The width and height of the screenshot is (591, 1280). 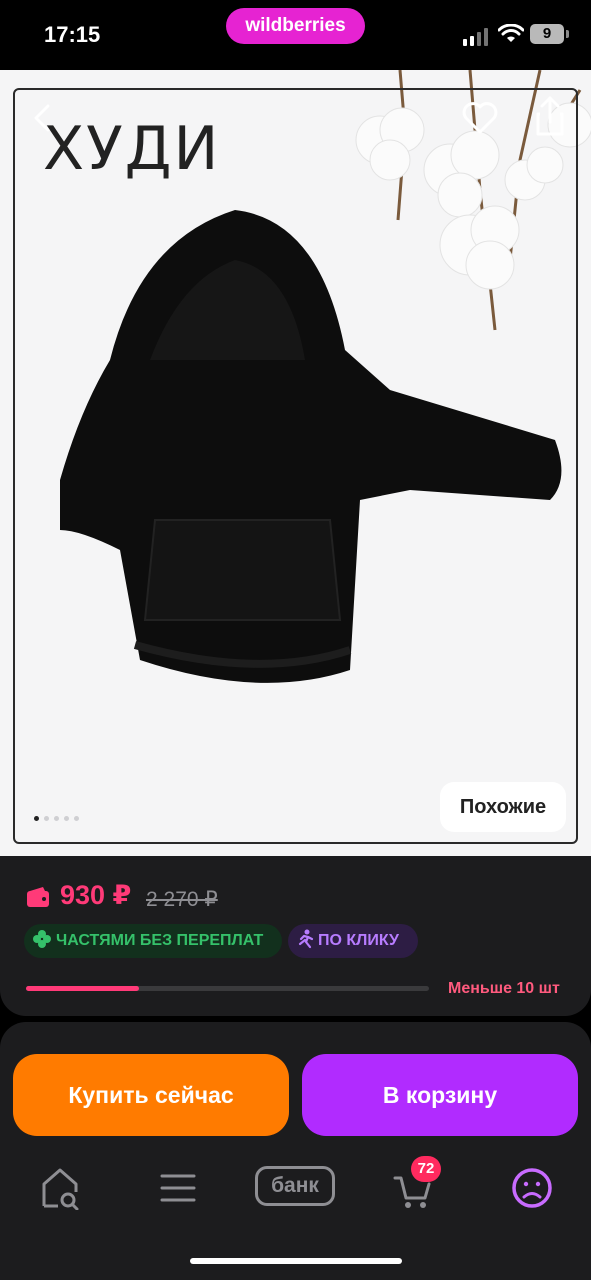 What do you see at coordinates (82, 988) in the screenshot?
I see `stock-progress-fill` at bounding box center [82, 988].